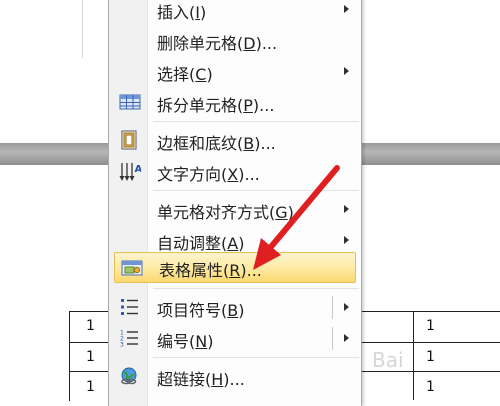 This screenshot has width=500, height=406. Describe the element at coordinates (388, 360) in the screenshot. I see `watermark: Bai` at that location.